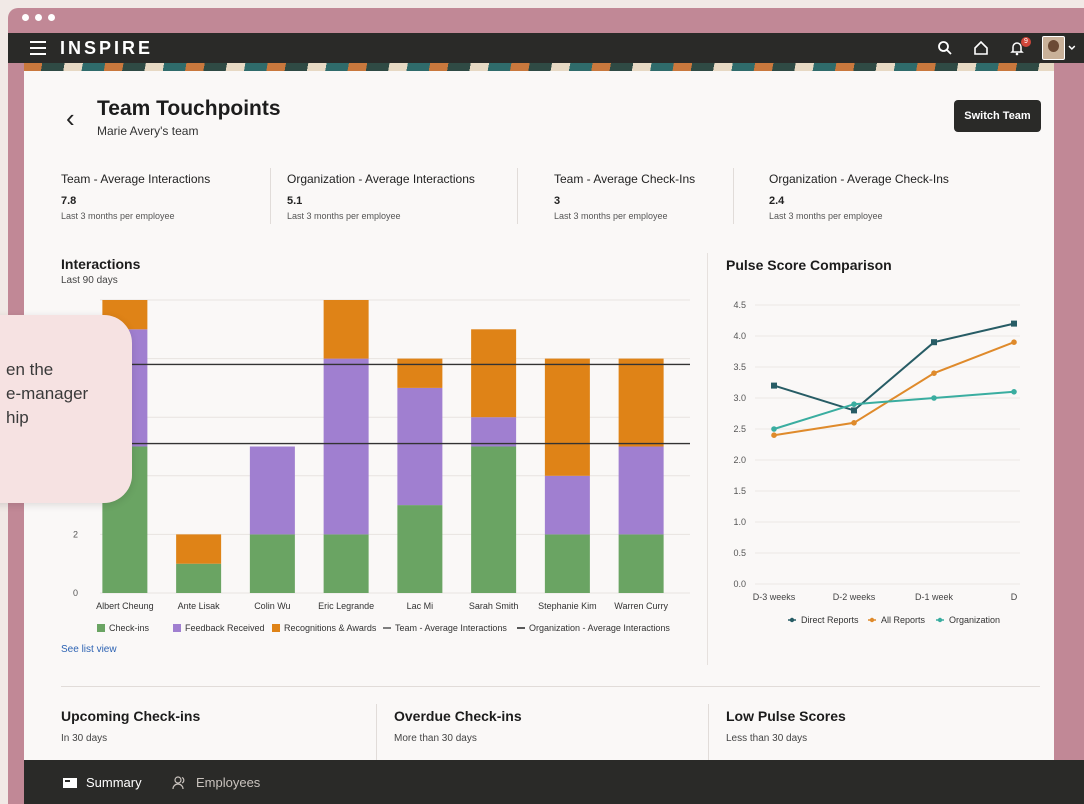 Image resolution: width=1084 pixels, height=804 pixels. I want to click on back-arrow-icon: ‹, so click(70, 118).